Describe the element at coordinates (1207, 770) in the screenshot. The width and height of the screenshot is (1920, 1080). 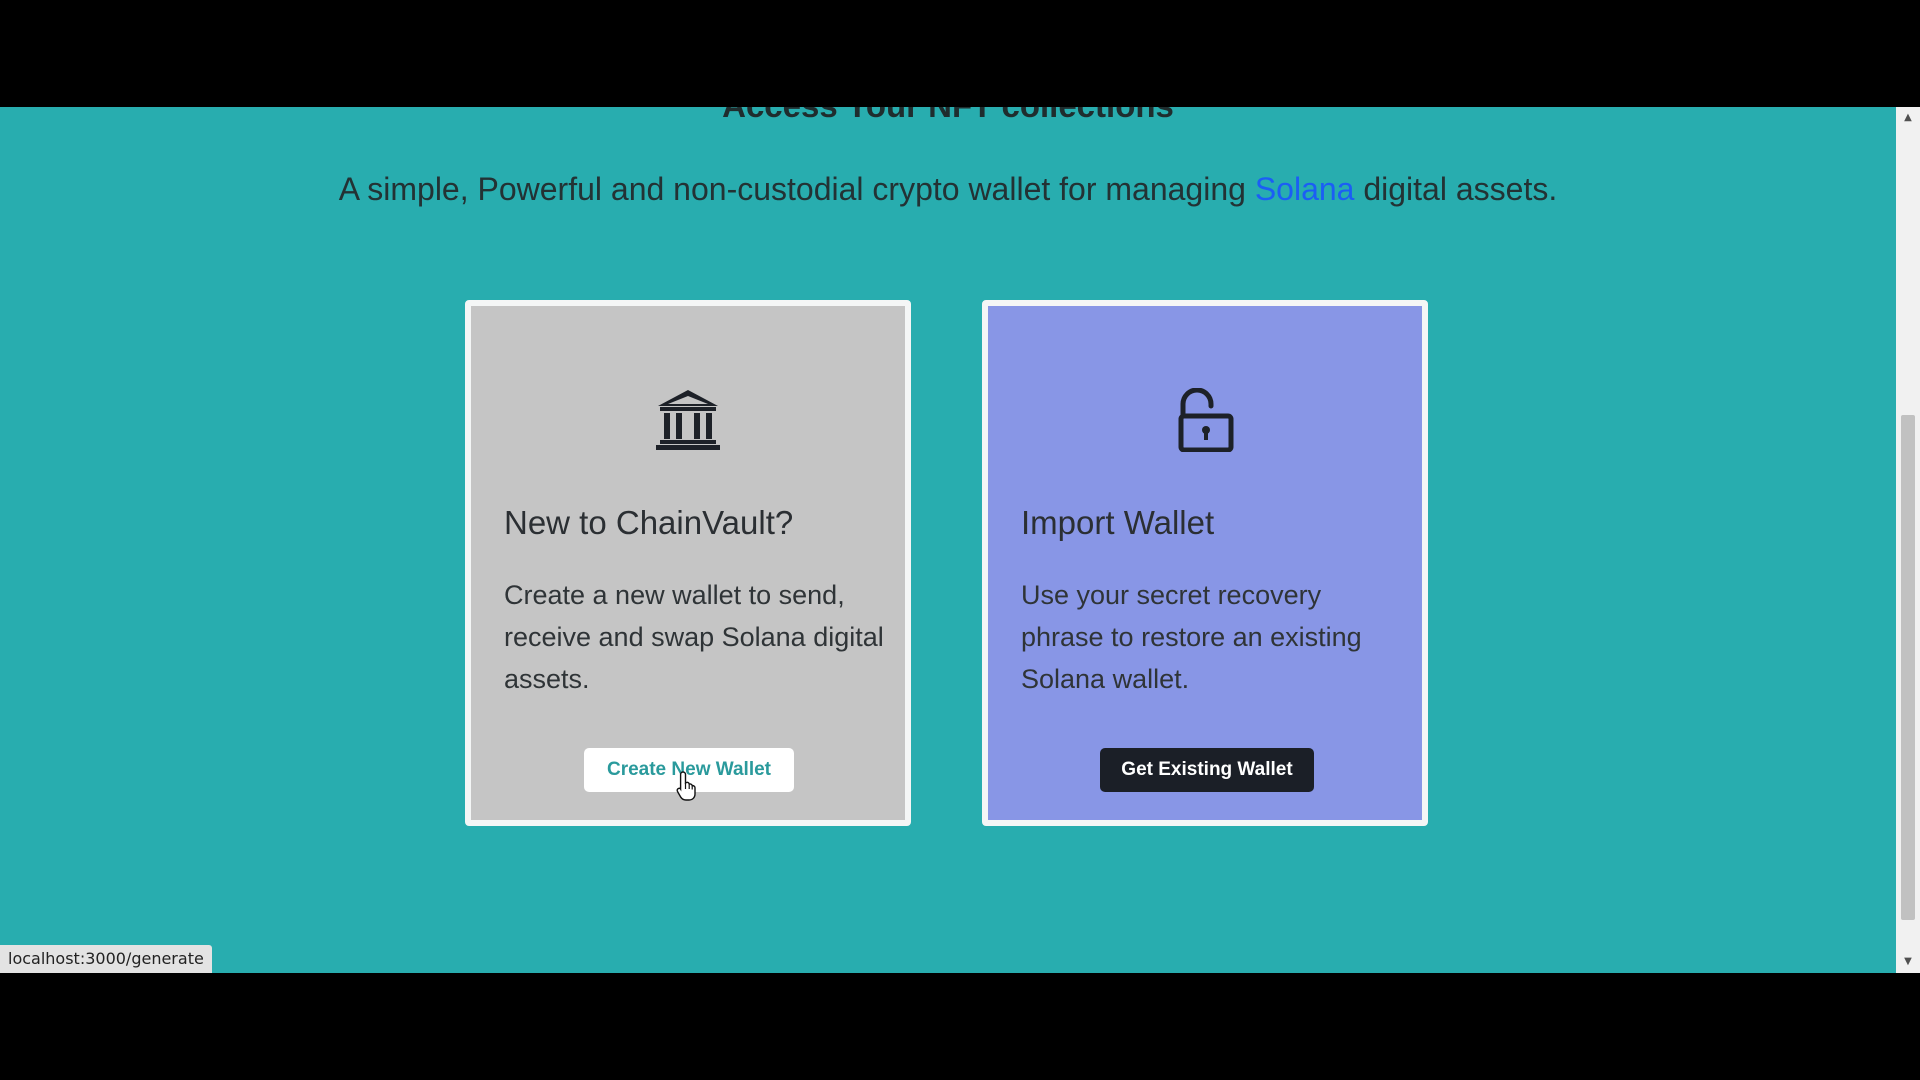
I see `get-existing-wallet-button: Get Existing Wallet` at that location.